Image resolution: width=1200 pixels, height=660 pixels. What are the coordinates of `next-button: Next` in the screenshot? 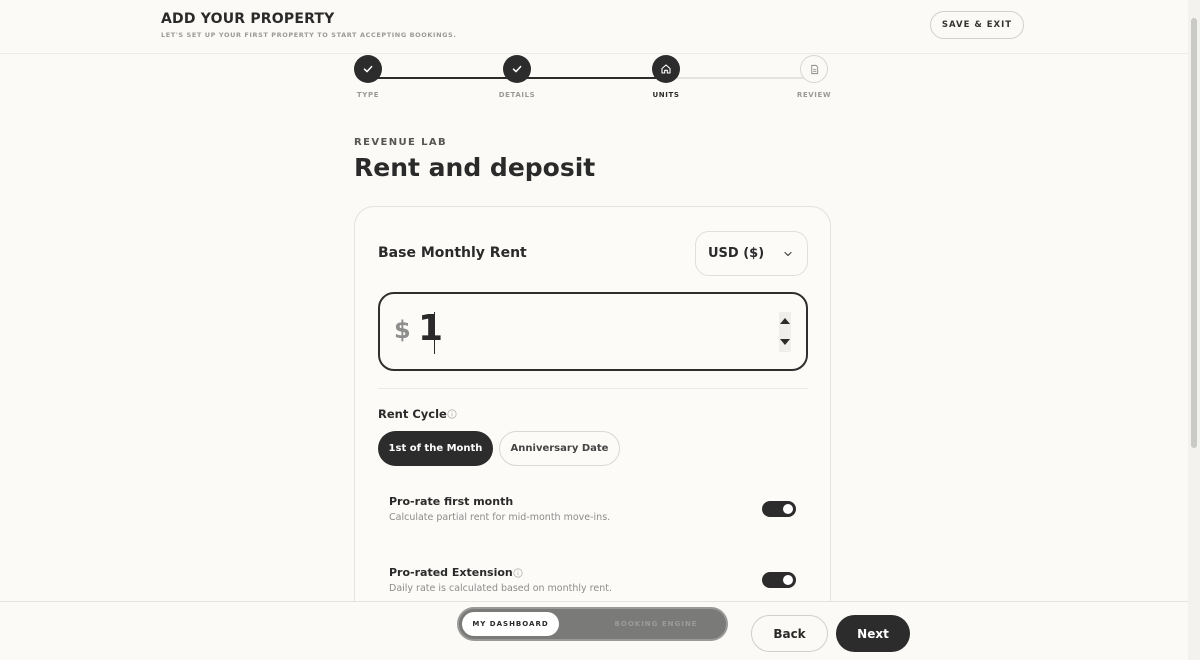 It's located at (873, 633).